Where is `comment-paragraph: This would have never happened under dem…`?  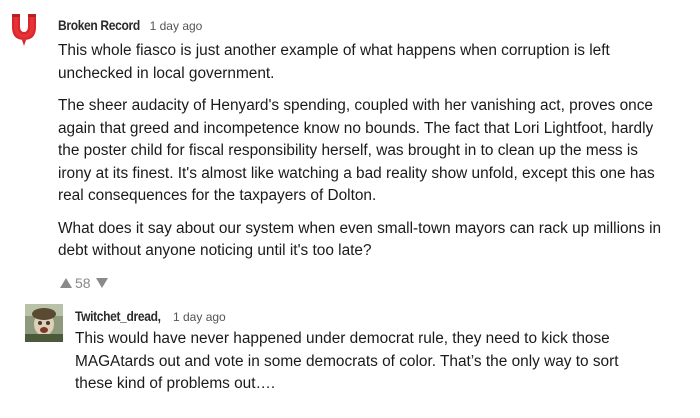 comment-paragraph: This would have never happened under dem… is located at coordinates (347, 361).